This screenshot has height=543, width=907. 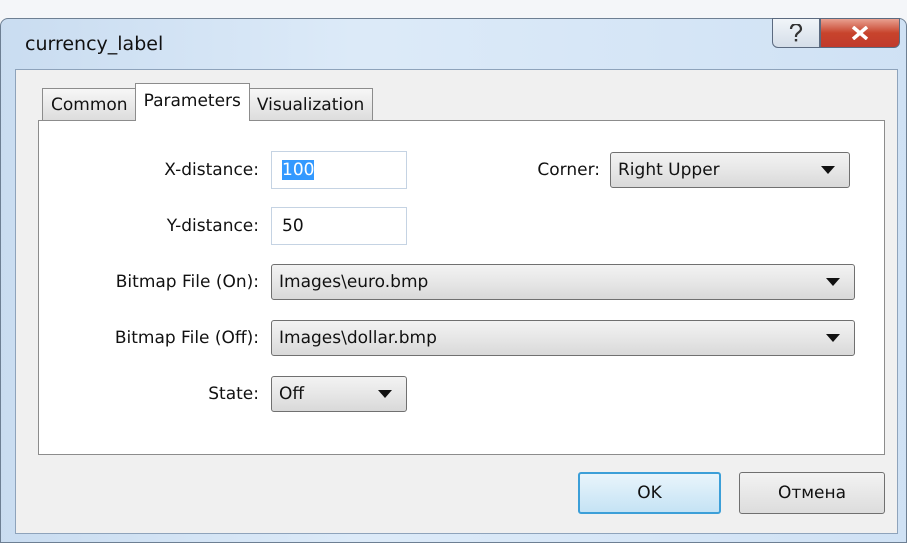 I want to click on dropdown: Off, so click(x=339, y=394).